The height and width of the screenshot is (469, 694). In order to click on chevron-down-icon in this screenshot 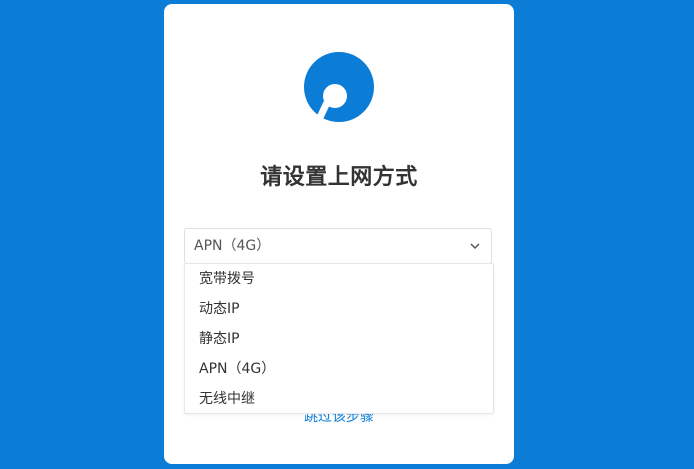, I will do `click(475, 246)`.